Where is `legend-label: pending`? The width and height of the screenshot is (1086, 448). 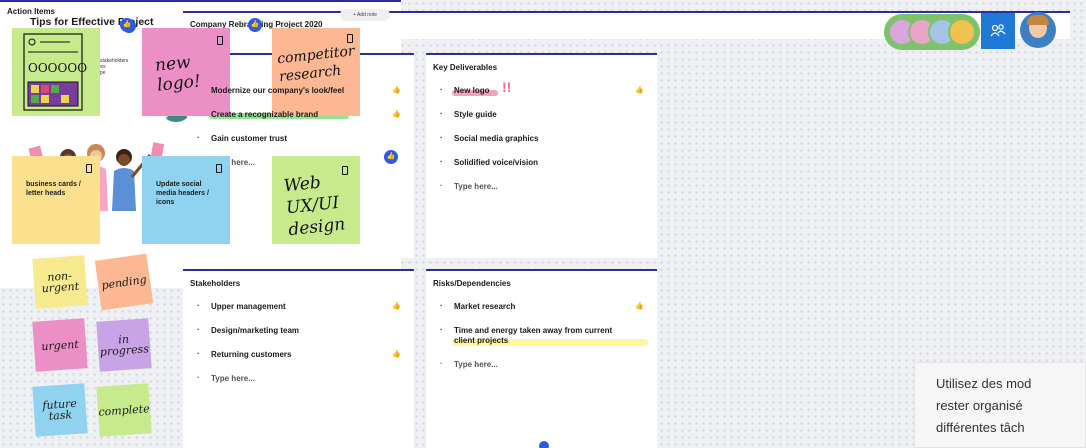
legend-label: pending is located at coordinates (124, 282).